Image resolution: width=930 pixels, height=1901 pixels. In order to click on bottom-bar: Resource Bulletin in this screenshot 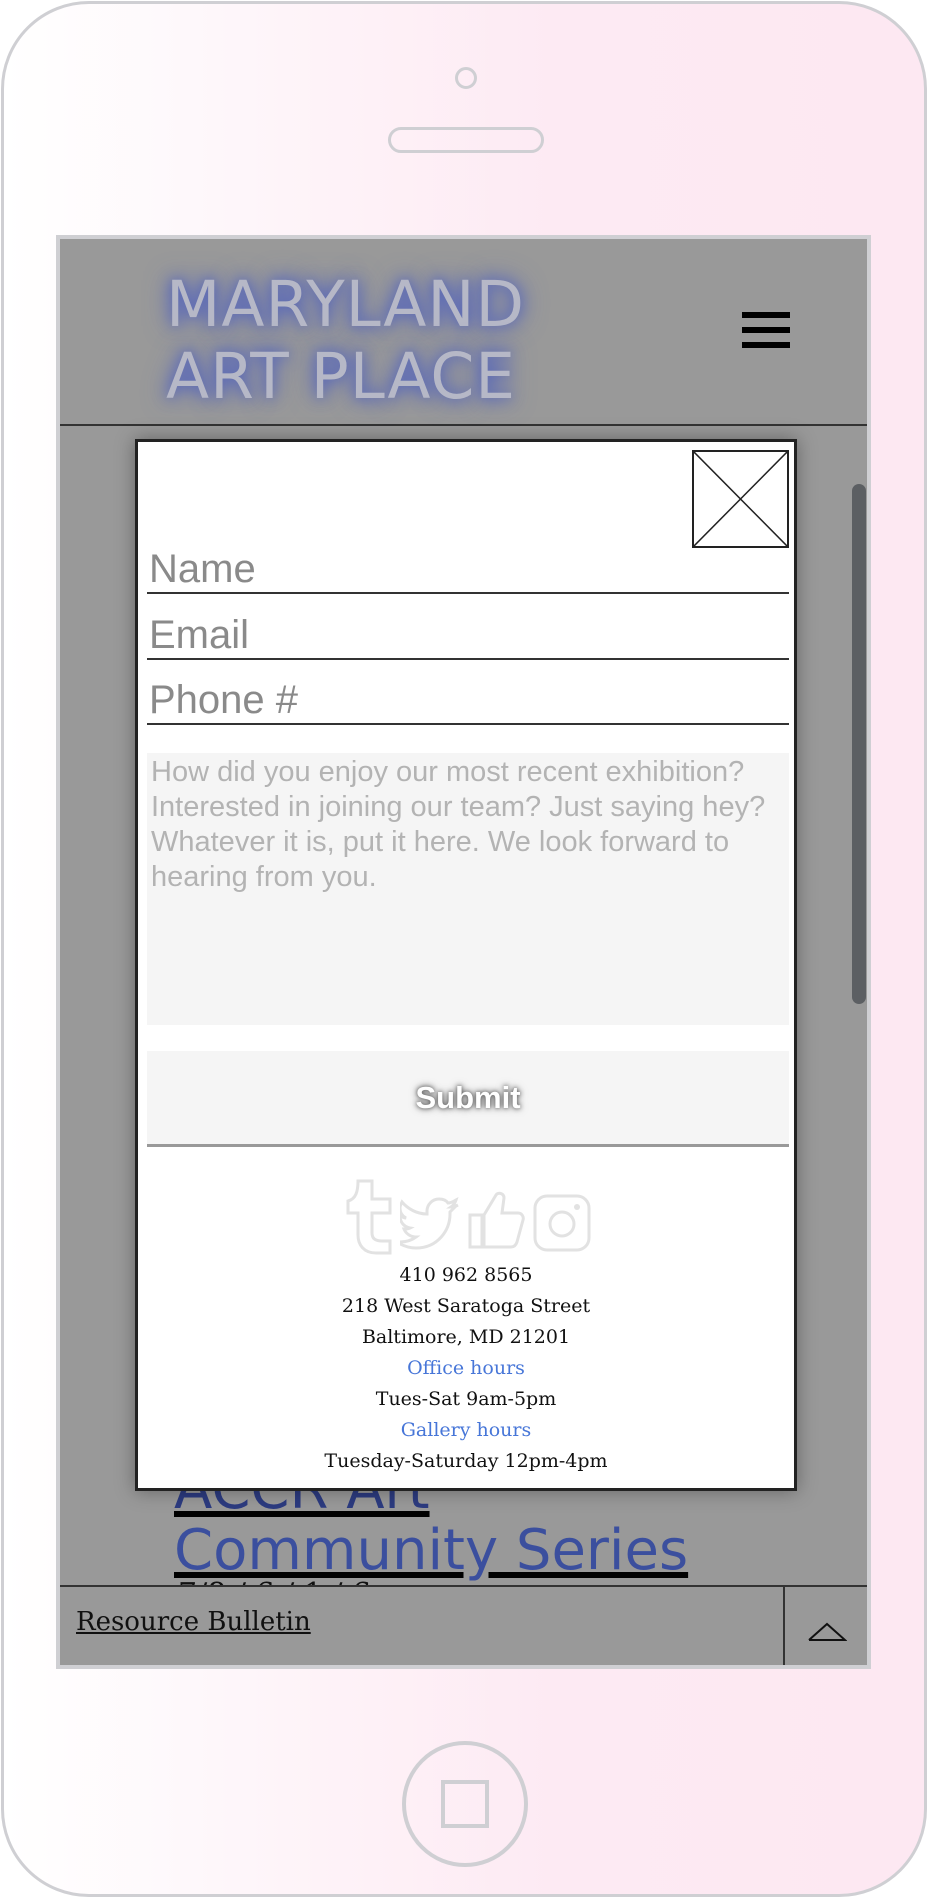, I will do `click(463, 1625)`.